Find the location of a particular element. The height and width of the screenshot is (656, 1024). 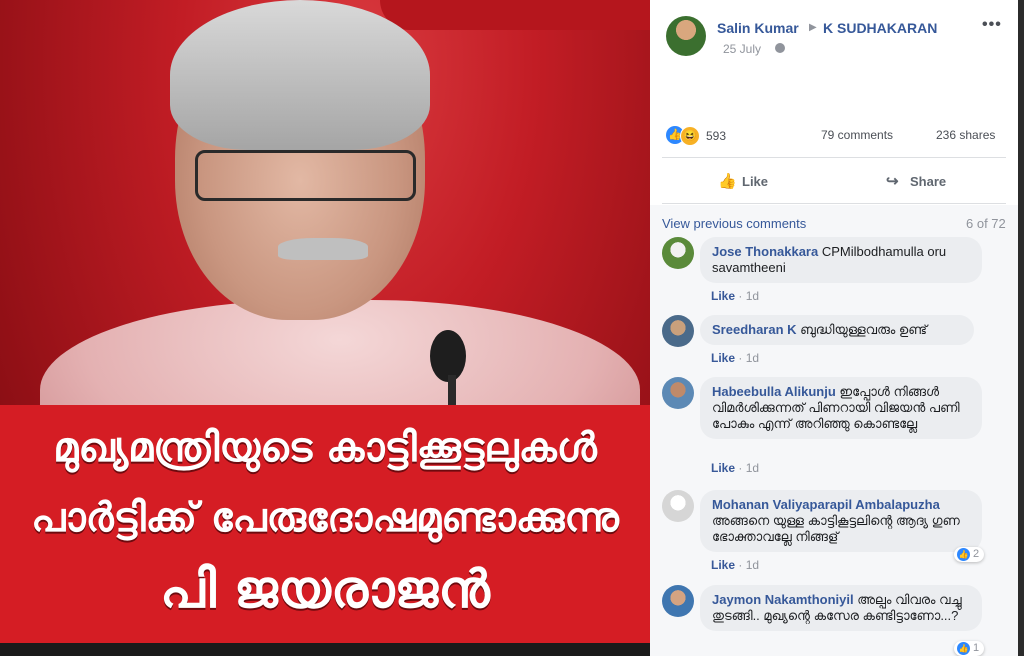

arrow-right-icon: ▶ is located at coordinates (813, 27).